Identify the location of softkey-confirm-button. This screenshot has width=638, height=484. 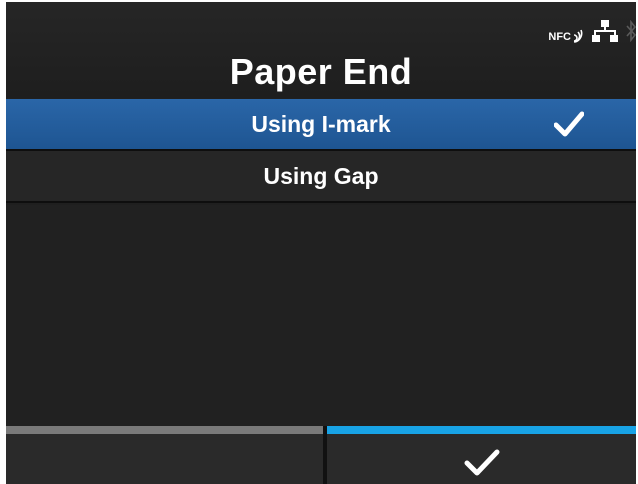
(481, 455).